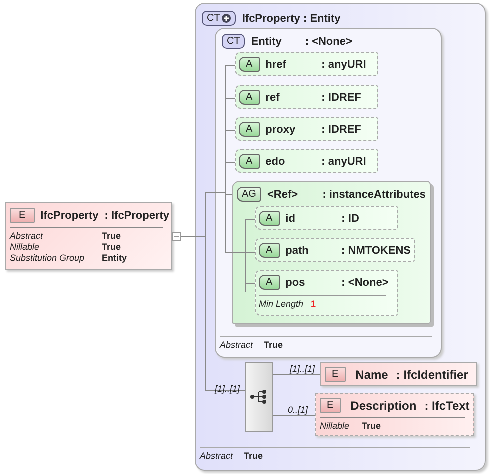  What do you see at coordinates (283, 194) in the screenshot?
I see `attribute-group-name: <Ref>` at bounding box center [283, 194].